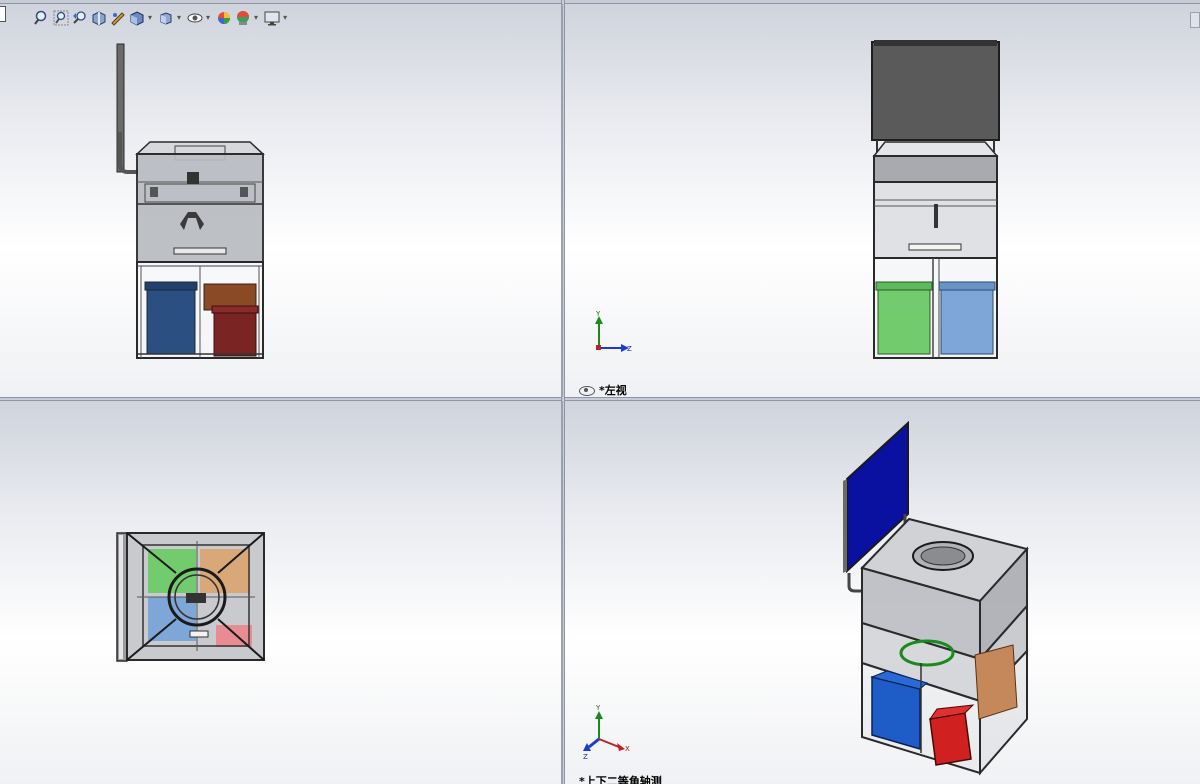 Image resolution: width=1200 pixels, height=784 pixels. Describe the element at coordinates (598, 314) in the screenshot. I see `triad-y-label: Y` at that location.